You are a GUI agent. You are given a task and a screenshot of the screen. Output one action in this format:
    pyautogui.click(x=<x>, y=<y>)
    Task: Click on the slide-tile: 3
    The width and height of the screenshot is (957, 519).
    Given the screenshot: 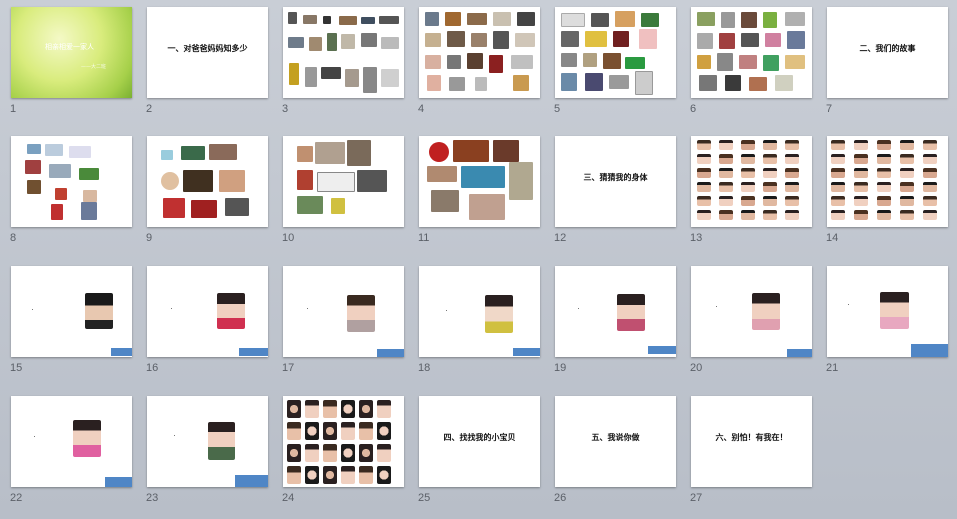 What is the action you would take?
    pyautogui.click(x=350, y=66)
    